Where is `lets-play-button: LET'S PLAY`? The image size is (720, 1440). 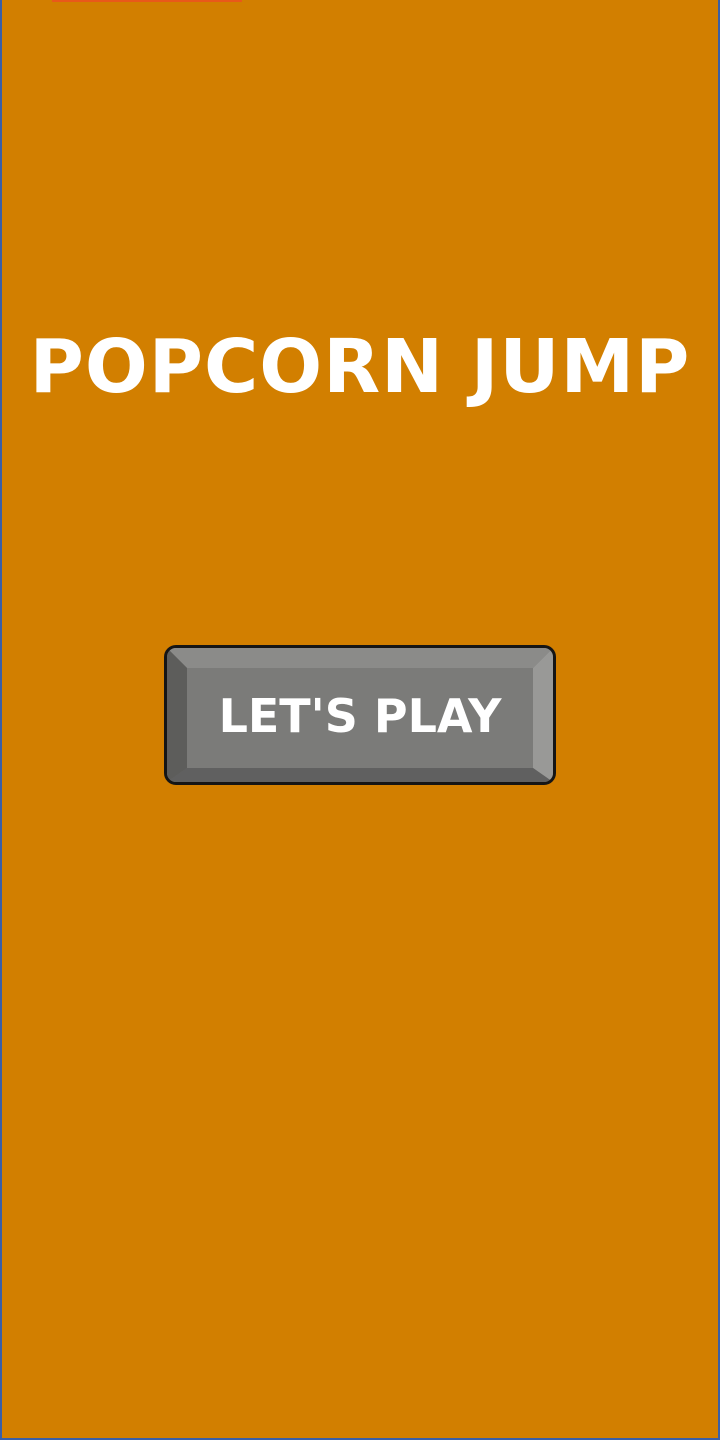
lets-play-button: LET'S PLAY is located at coordinates (360, 715).